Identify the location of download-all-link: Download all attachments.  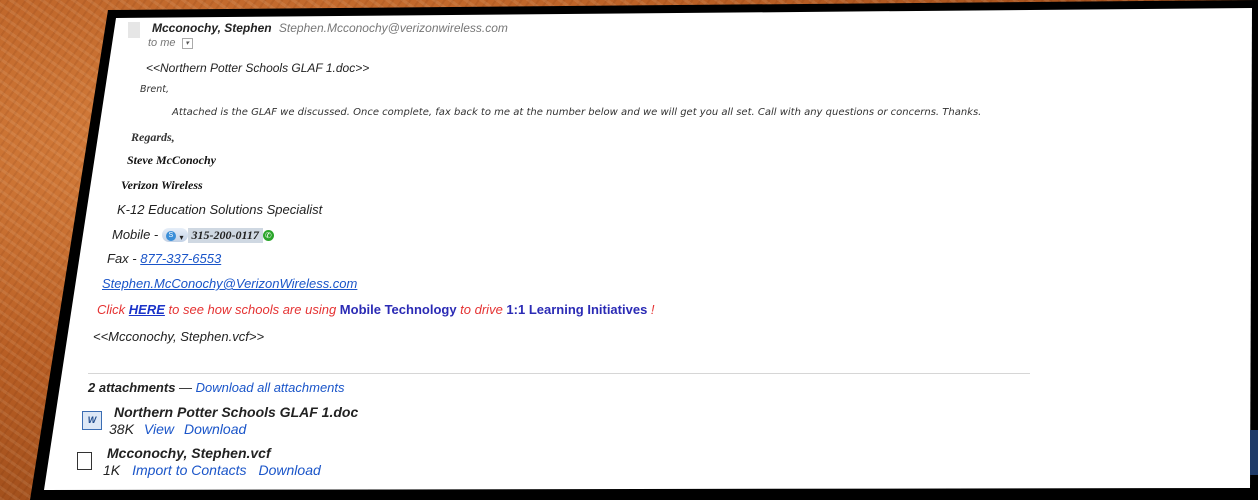
(270, 387).